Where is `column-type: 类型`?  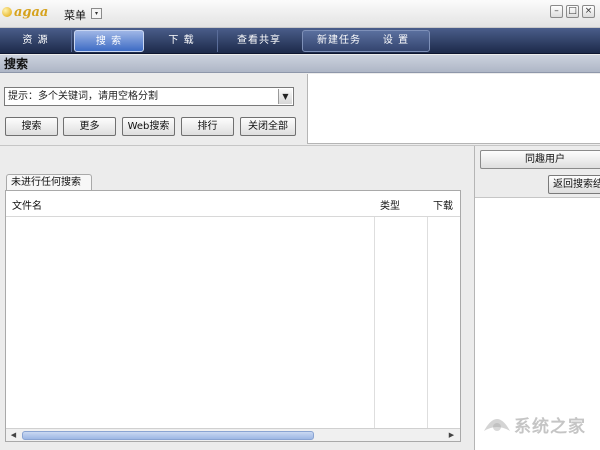 column-type: 类型 is located at coordinates (390, 204).